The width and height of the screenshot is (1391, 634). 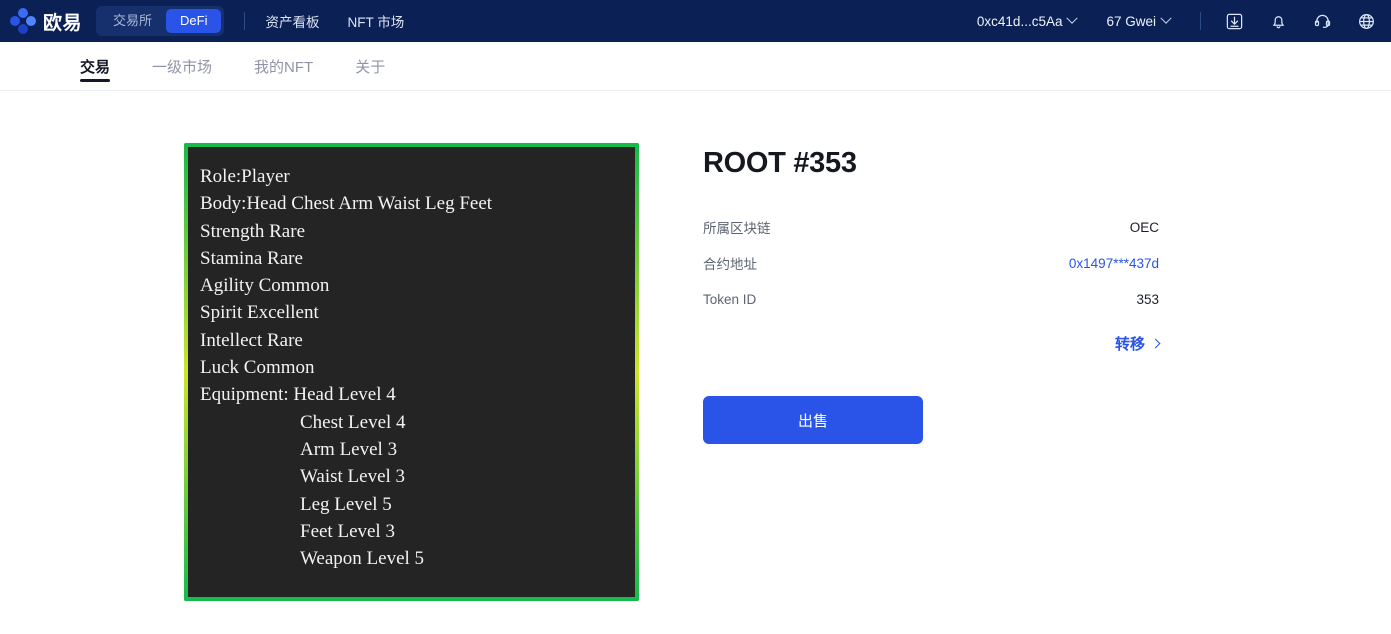 I want to click on segment-exchange: 交易所, so click(x=132, y=21).